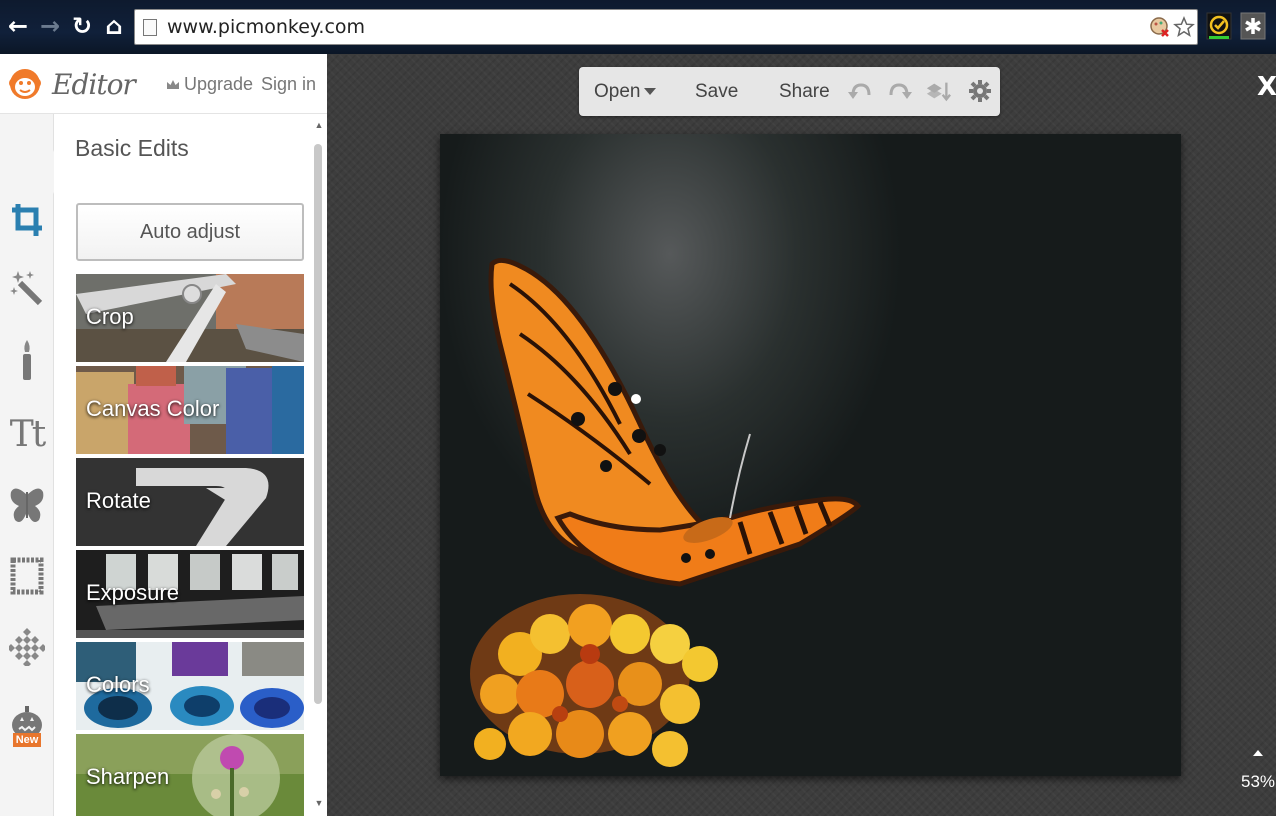 The height and width of the screenshot is (816, 1276). Describe the element at coordinates (163, 84) in the screenshot. I see `app-header: Editor Upgrade Sign in` at that location.